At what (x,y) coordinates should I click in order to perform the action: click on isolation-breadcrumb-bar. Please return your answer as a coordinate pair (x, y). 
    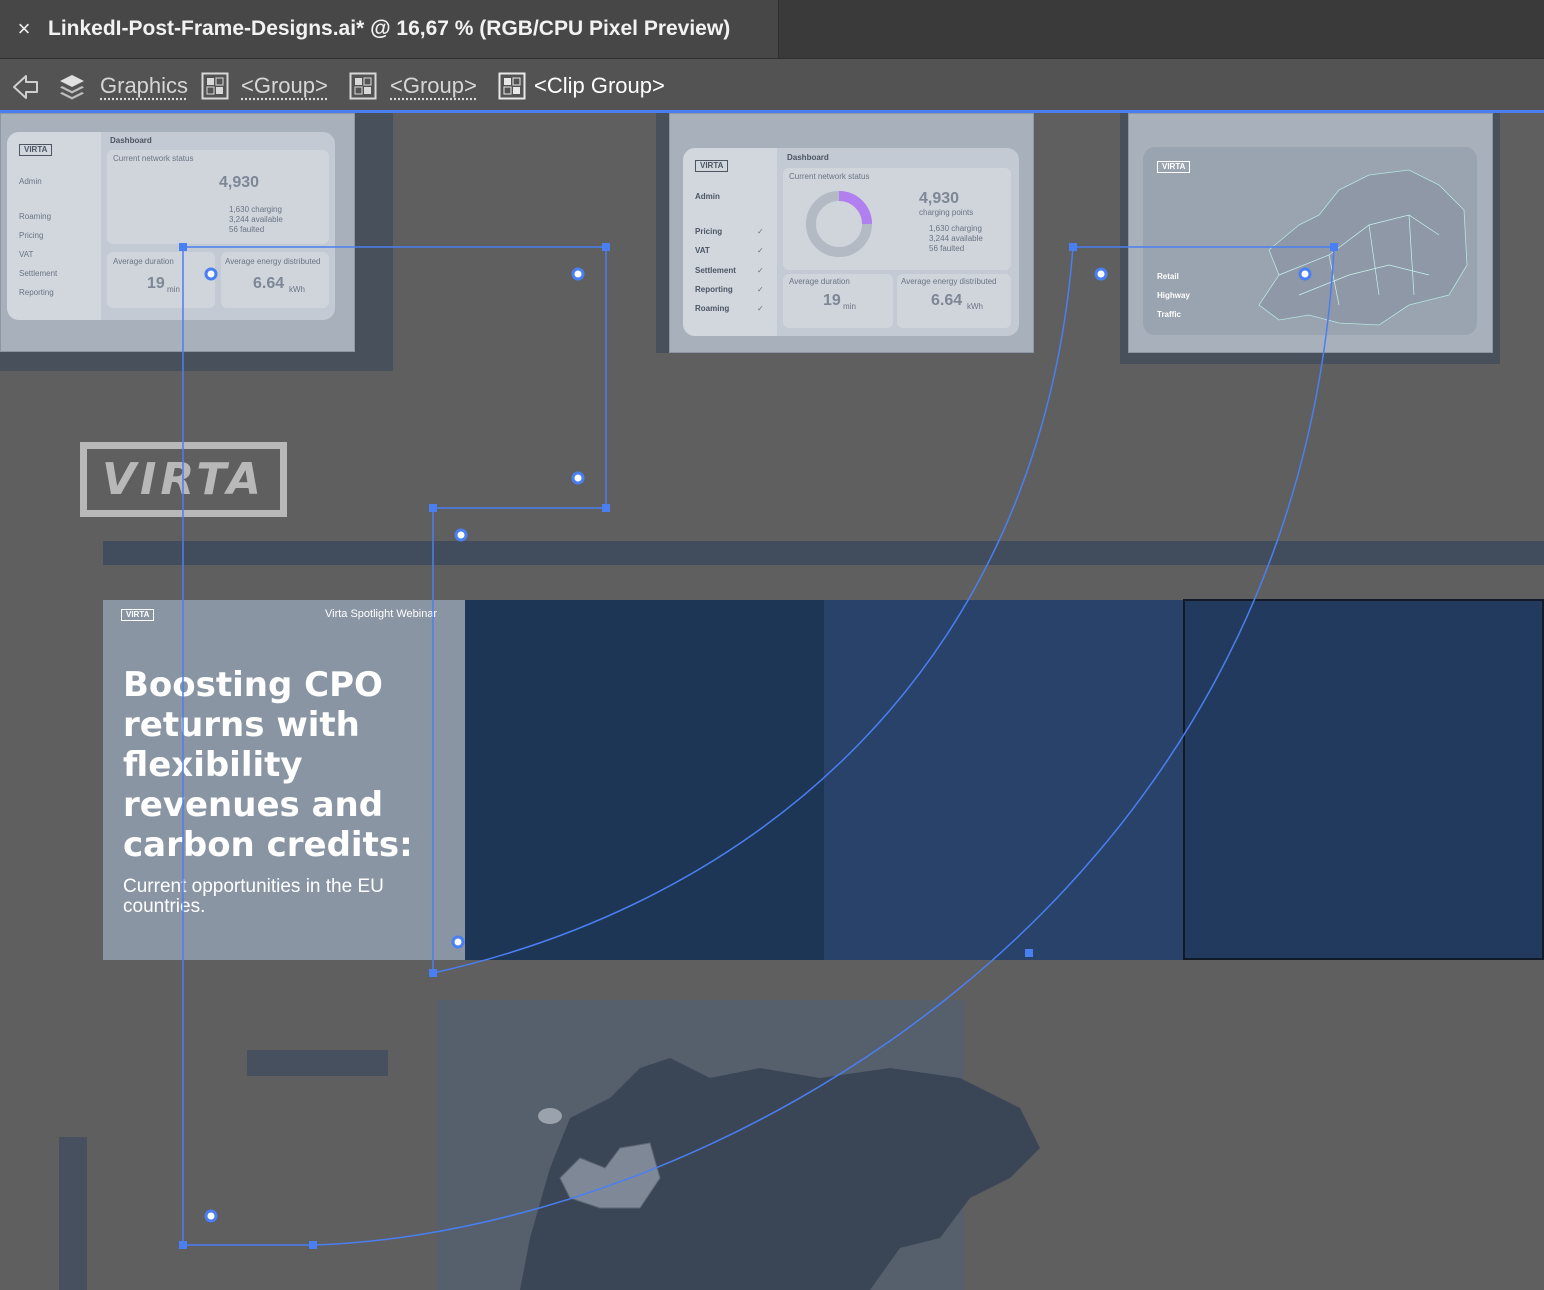
    Looking at the image, I should click on (772, 84).